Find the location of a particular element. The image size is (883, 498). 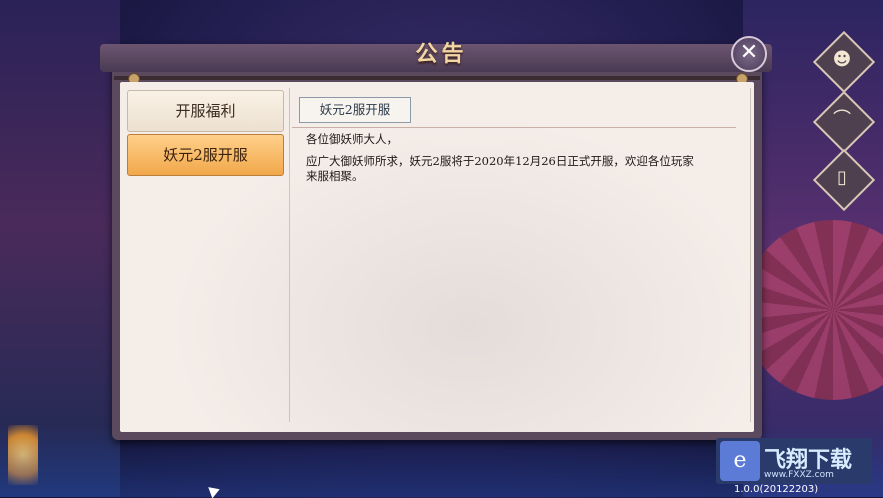

announcement-greeting: 各位御妖师大人， is located at coordinates (352, 139).